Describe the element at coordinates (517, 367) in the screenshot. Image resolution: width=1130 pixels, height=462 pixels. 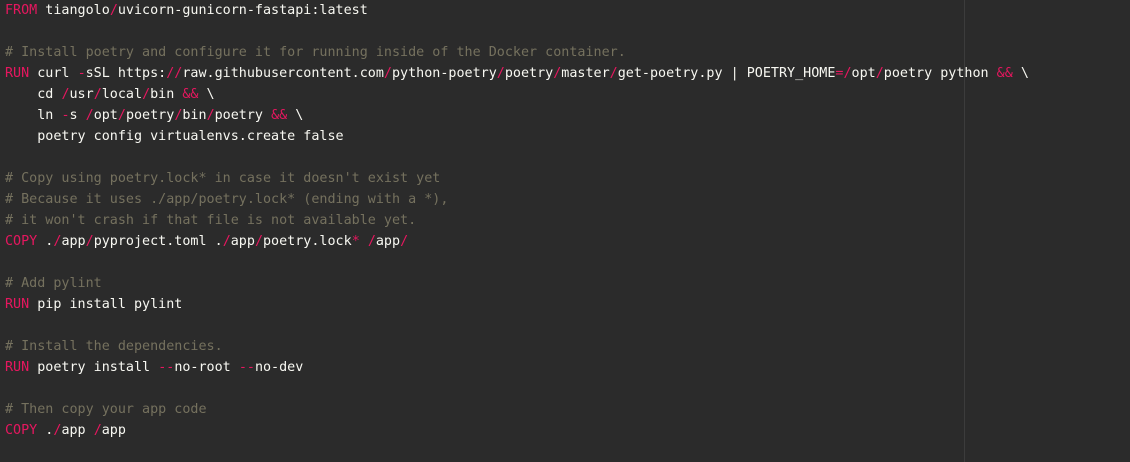
I see `code-line: RUN poetry install --no-root --no-dev` at that location.